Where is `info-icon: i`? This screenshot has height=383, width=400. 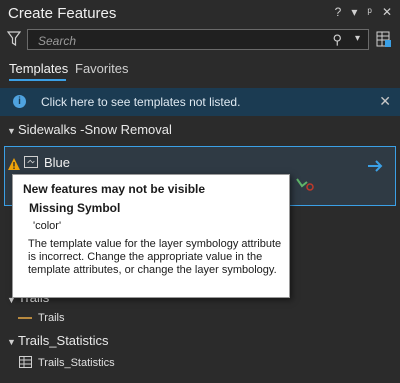
info-icon: i is located at coordinates (19, 101).